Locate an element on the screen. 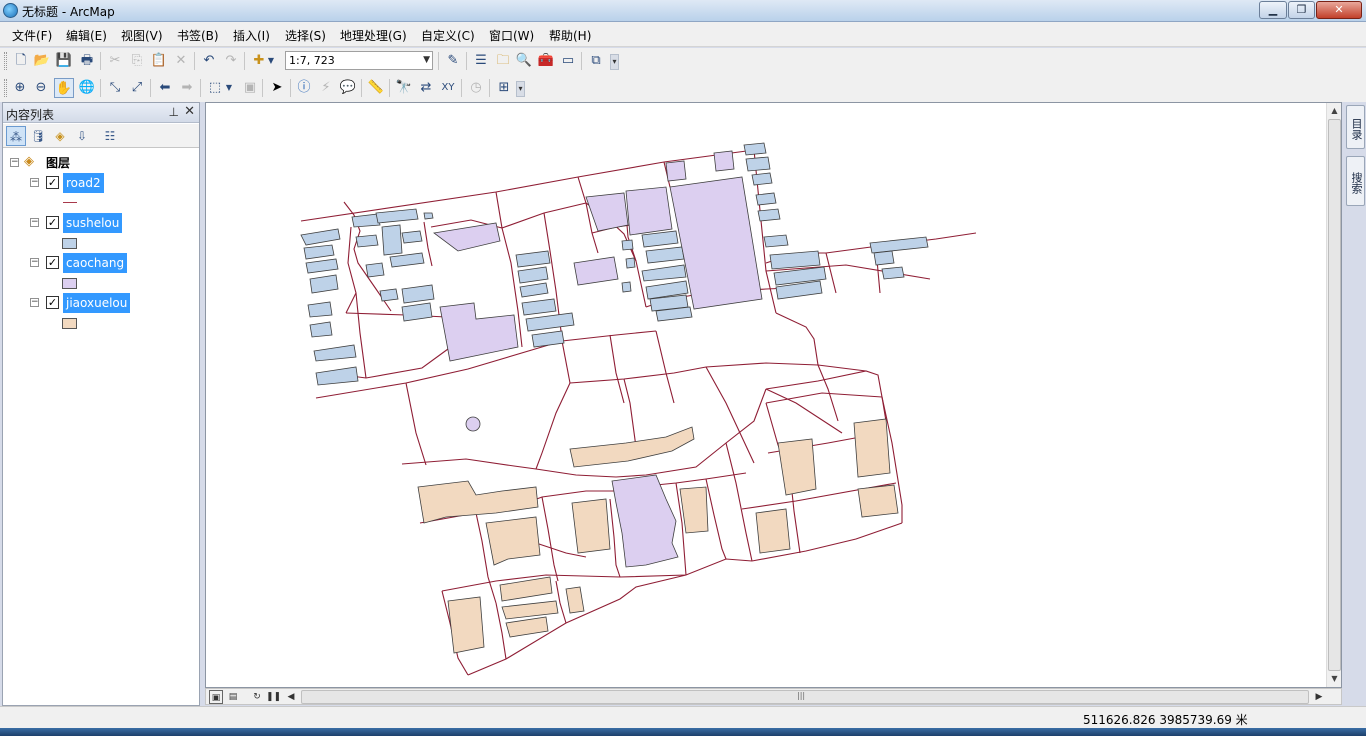  teaching-building-polygon is located at coordinates (694, 510).